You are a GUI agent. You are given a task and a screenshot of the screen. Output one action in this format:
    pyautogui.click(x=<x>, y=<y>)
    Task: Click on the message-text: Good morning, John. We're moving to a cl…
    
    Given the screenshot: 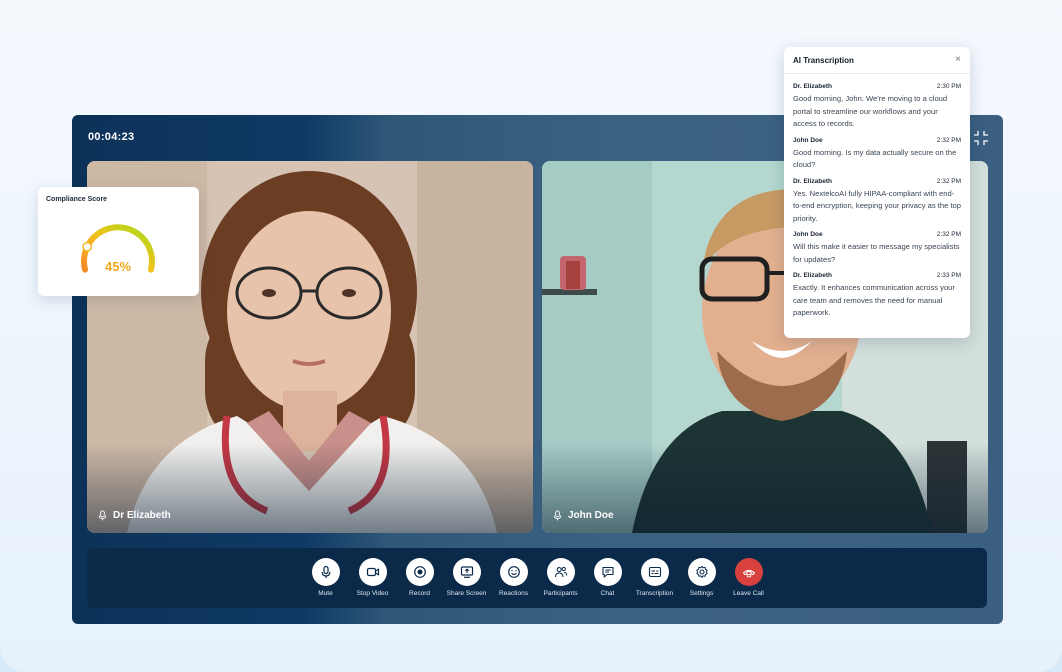 What is the action you would take?
    pyautogui.click(x=870, y=111)
    